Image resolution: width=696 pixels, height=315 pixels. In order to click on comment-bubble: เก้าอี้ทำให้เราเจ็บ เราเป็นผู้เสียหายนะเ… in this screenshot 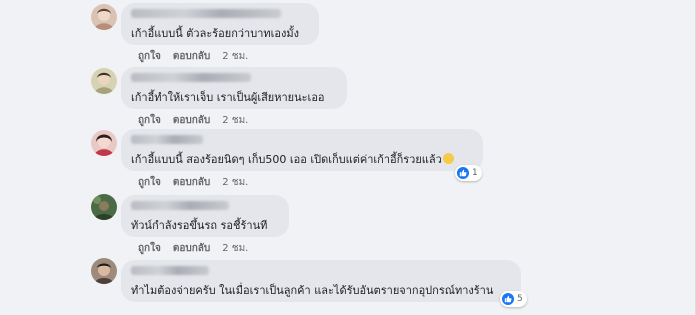, I will do `click(234, 88)`.